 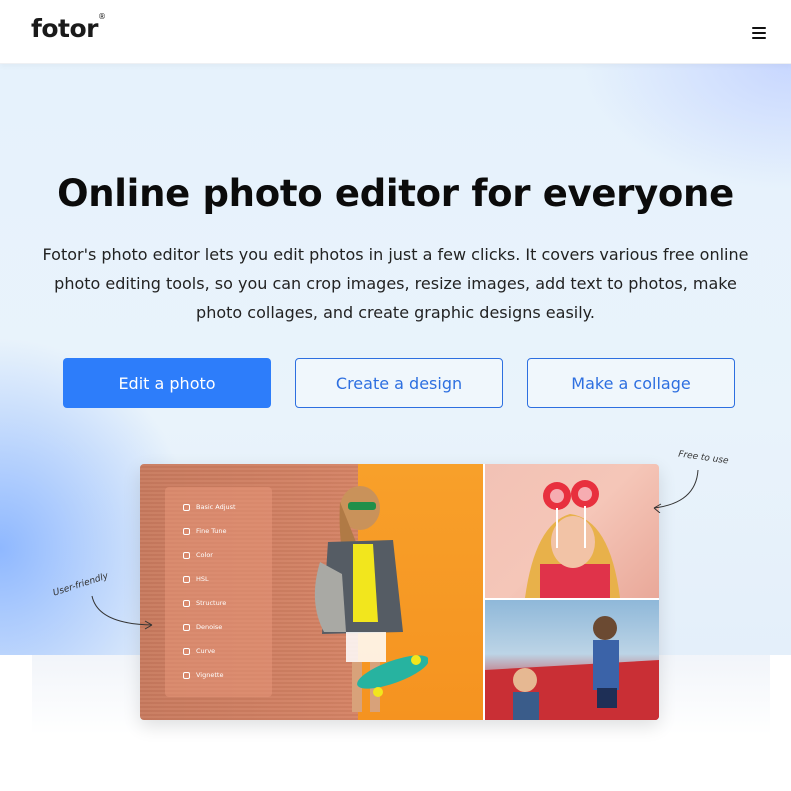 What do you see at coordinates (65, 28) in the screenshot?
I see `logo-text: fotor` at bounding box center [65, 28].